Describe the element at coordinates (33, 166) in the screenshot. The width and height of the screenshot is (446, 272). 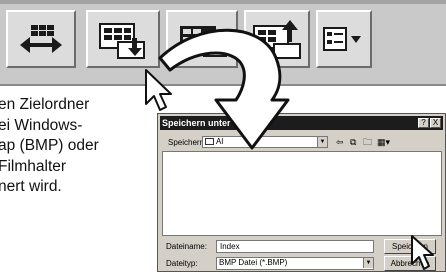
I see `description-line: Filmhalter` at that location.